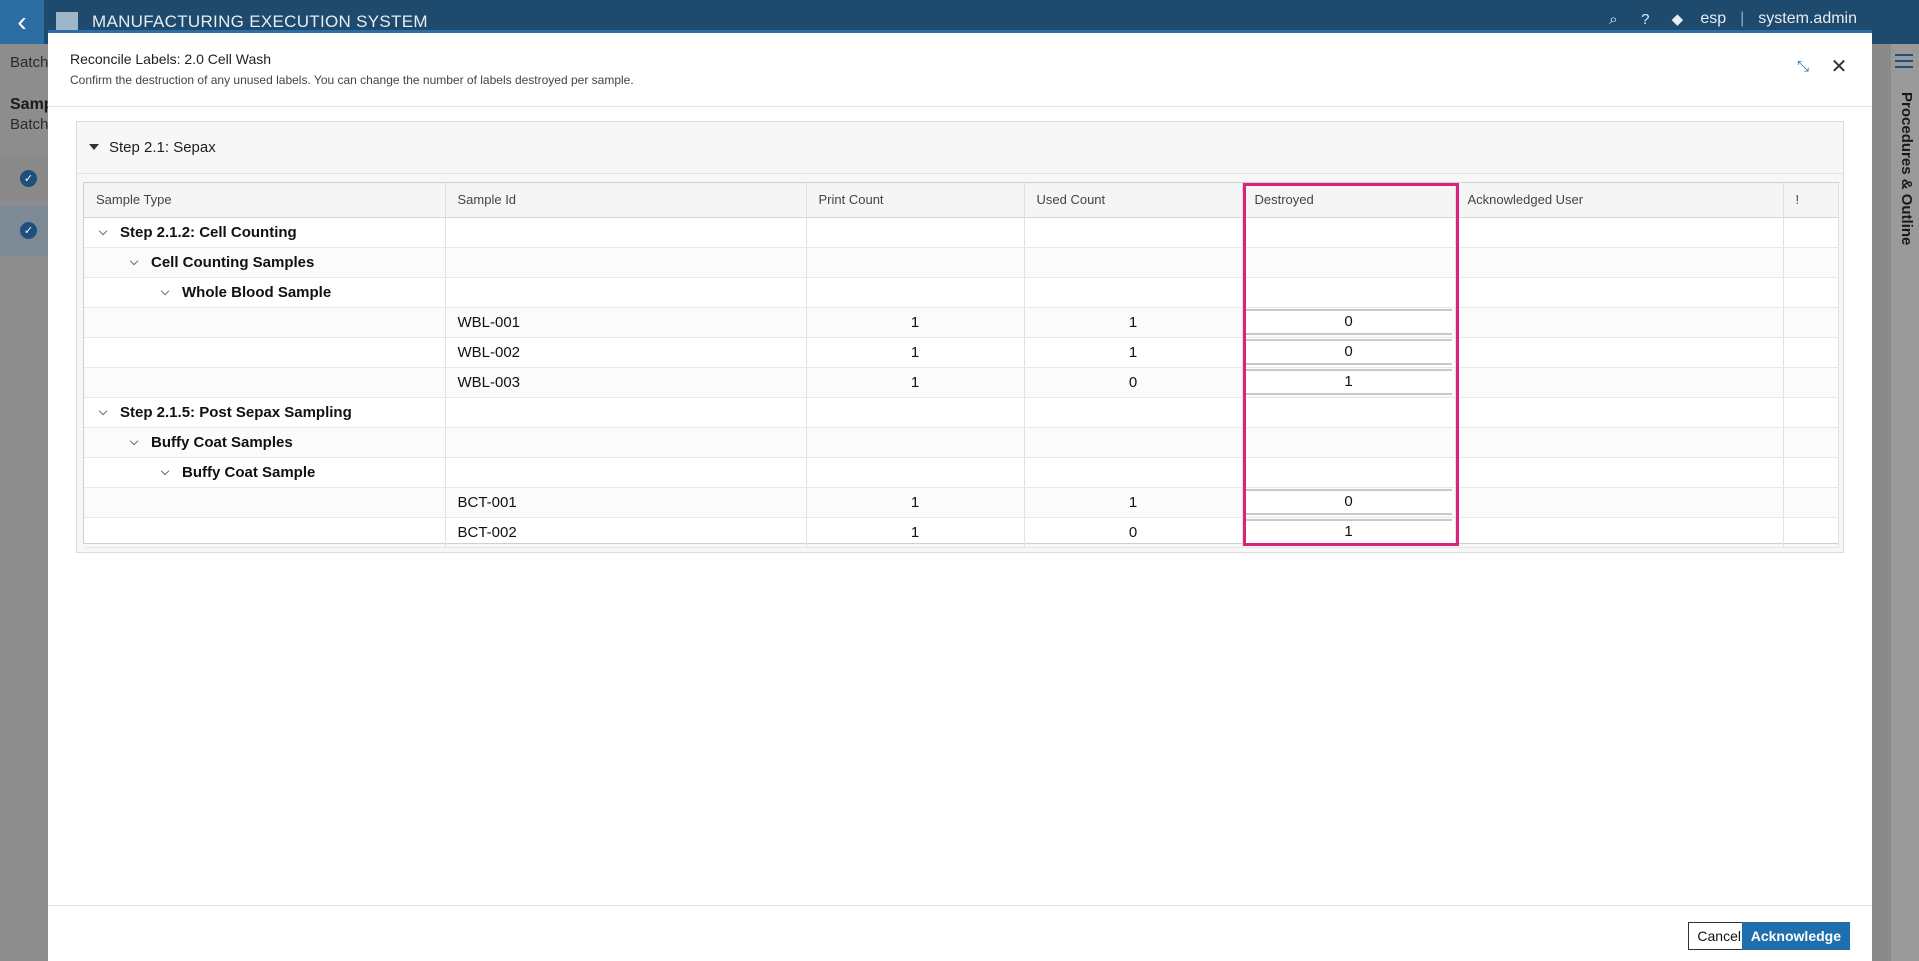 Image resolution: width=1919 pixels, height=961 pixels. I want to click on table-row: ⌵ Step 2.1.2: Cell Counting, so click(961, 232).